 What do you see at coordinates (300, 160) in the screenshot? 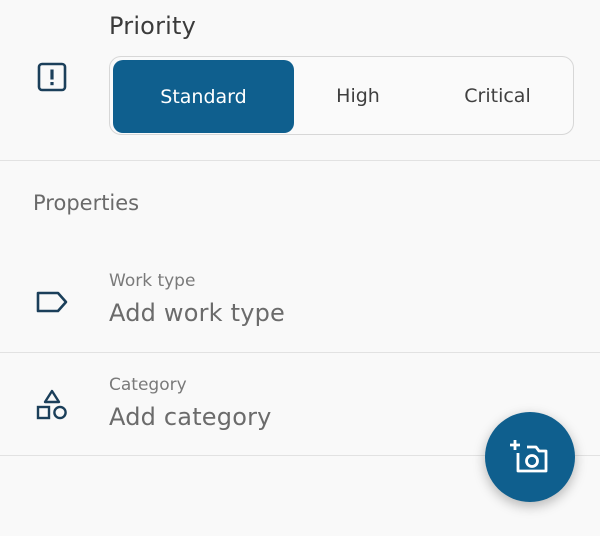
I see `divider` at bounding box center [300, 160].